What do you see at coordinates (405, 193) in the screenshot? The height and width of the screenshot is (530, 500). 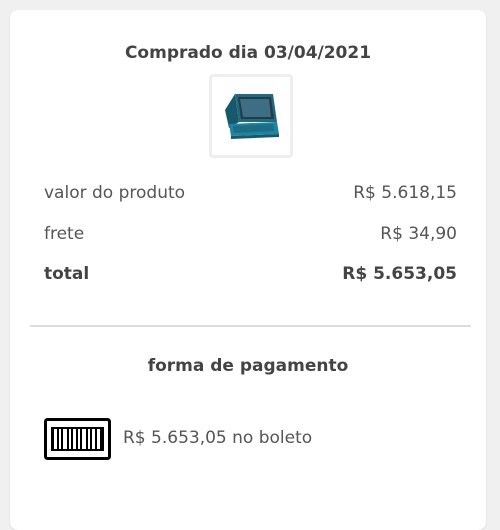 I see `product-value-amount: R$ 5.618,15` at bounding box center [405, 193].